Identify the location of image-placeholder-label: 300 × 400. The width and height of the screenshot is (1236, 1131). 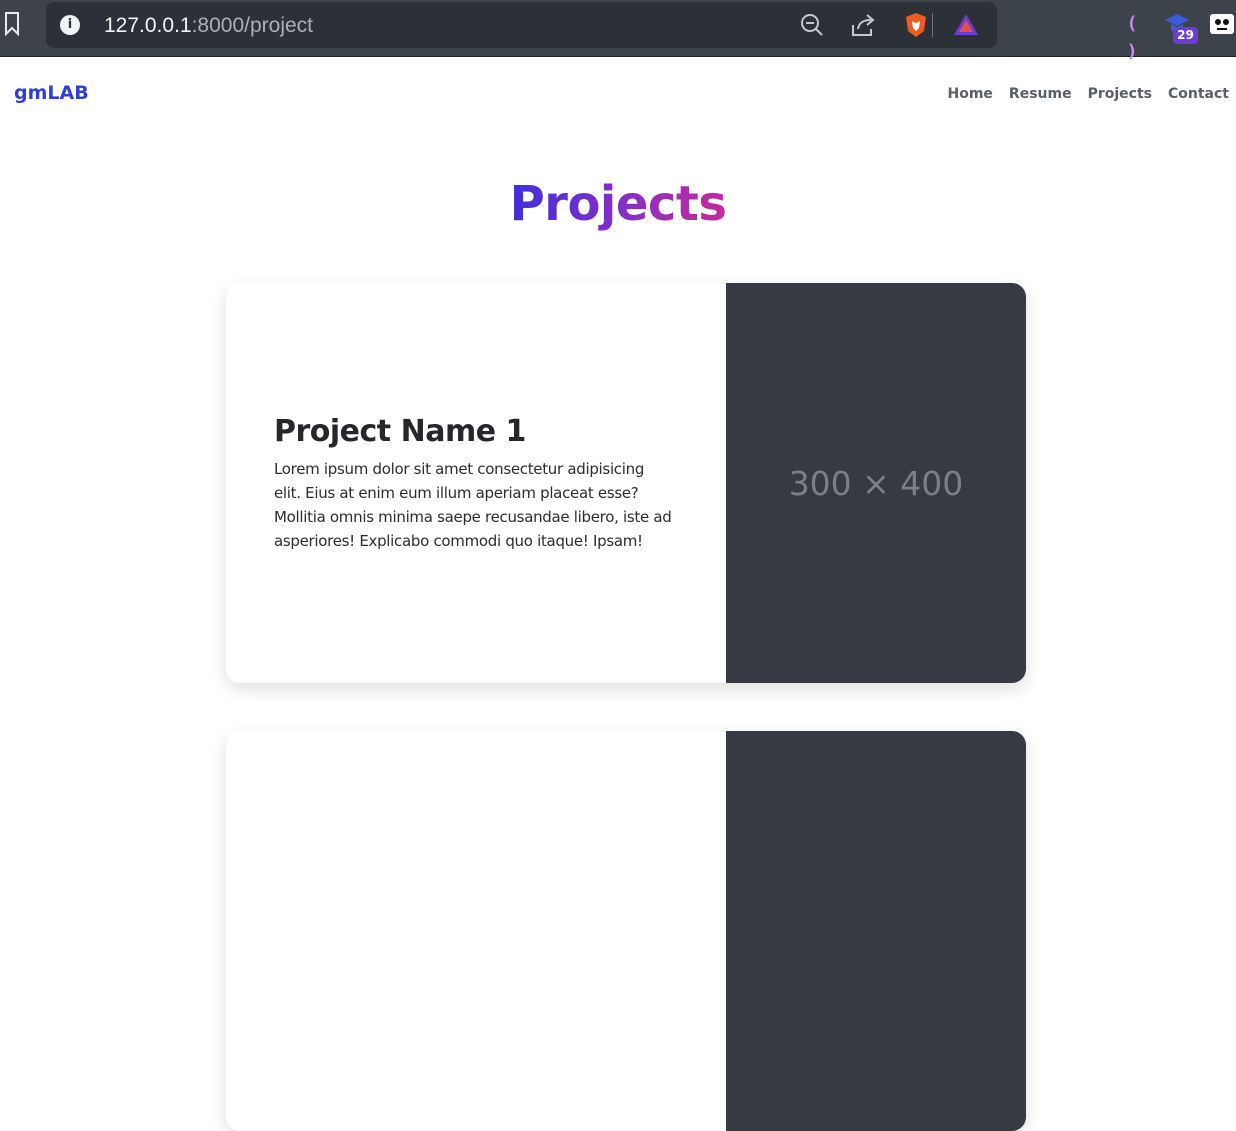
(876, 483).